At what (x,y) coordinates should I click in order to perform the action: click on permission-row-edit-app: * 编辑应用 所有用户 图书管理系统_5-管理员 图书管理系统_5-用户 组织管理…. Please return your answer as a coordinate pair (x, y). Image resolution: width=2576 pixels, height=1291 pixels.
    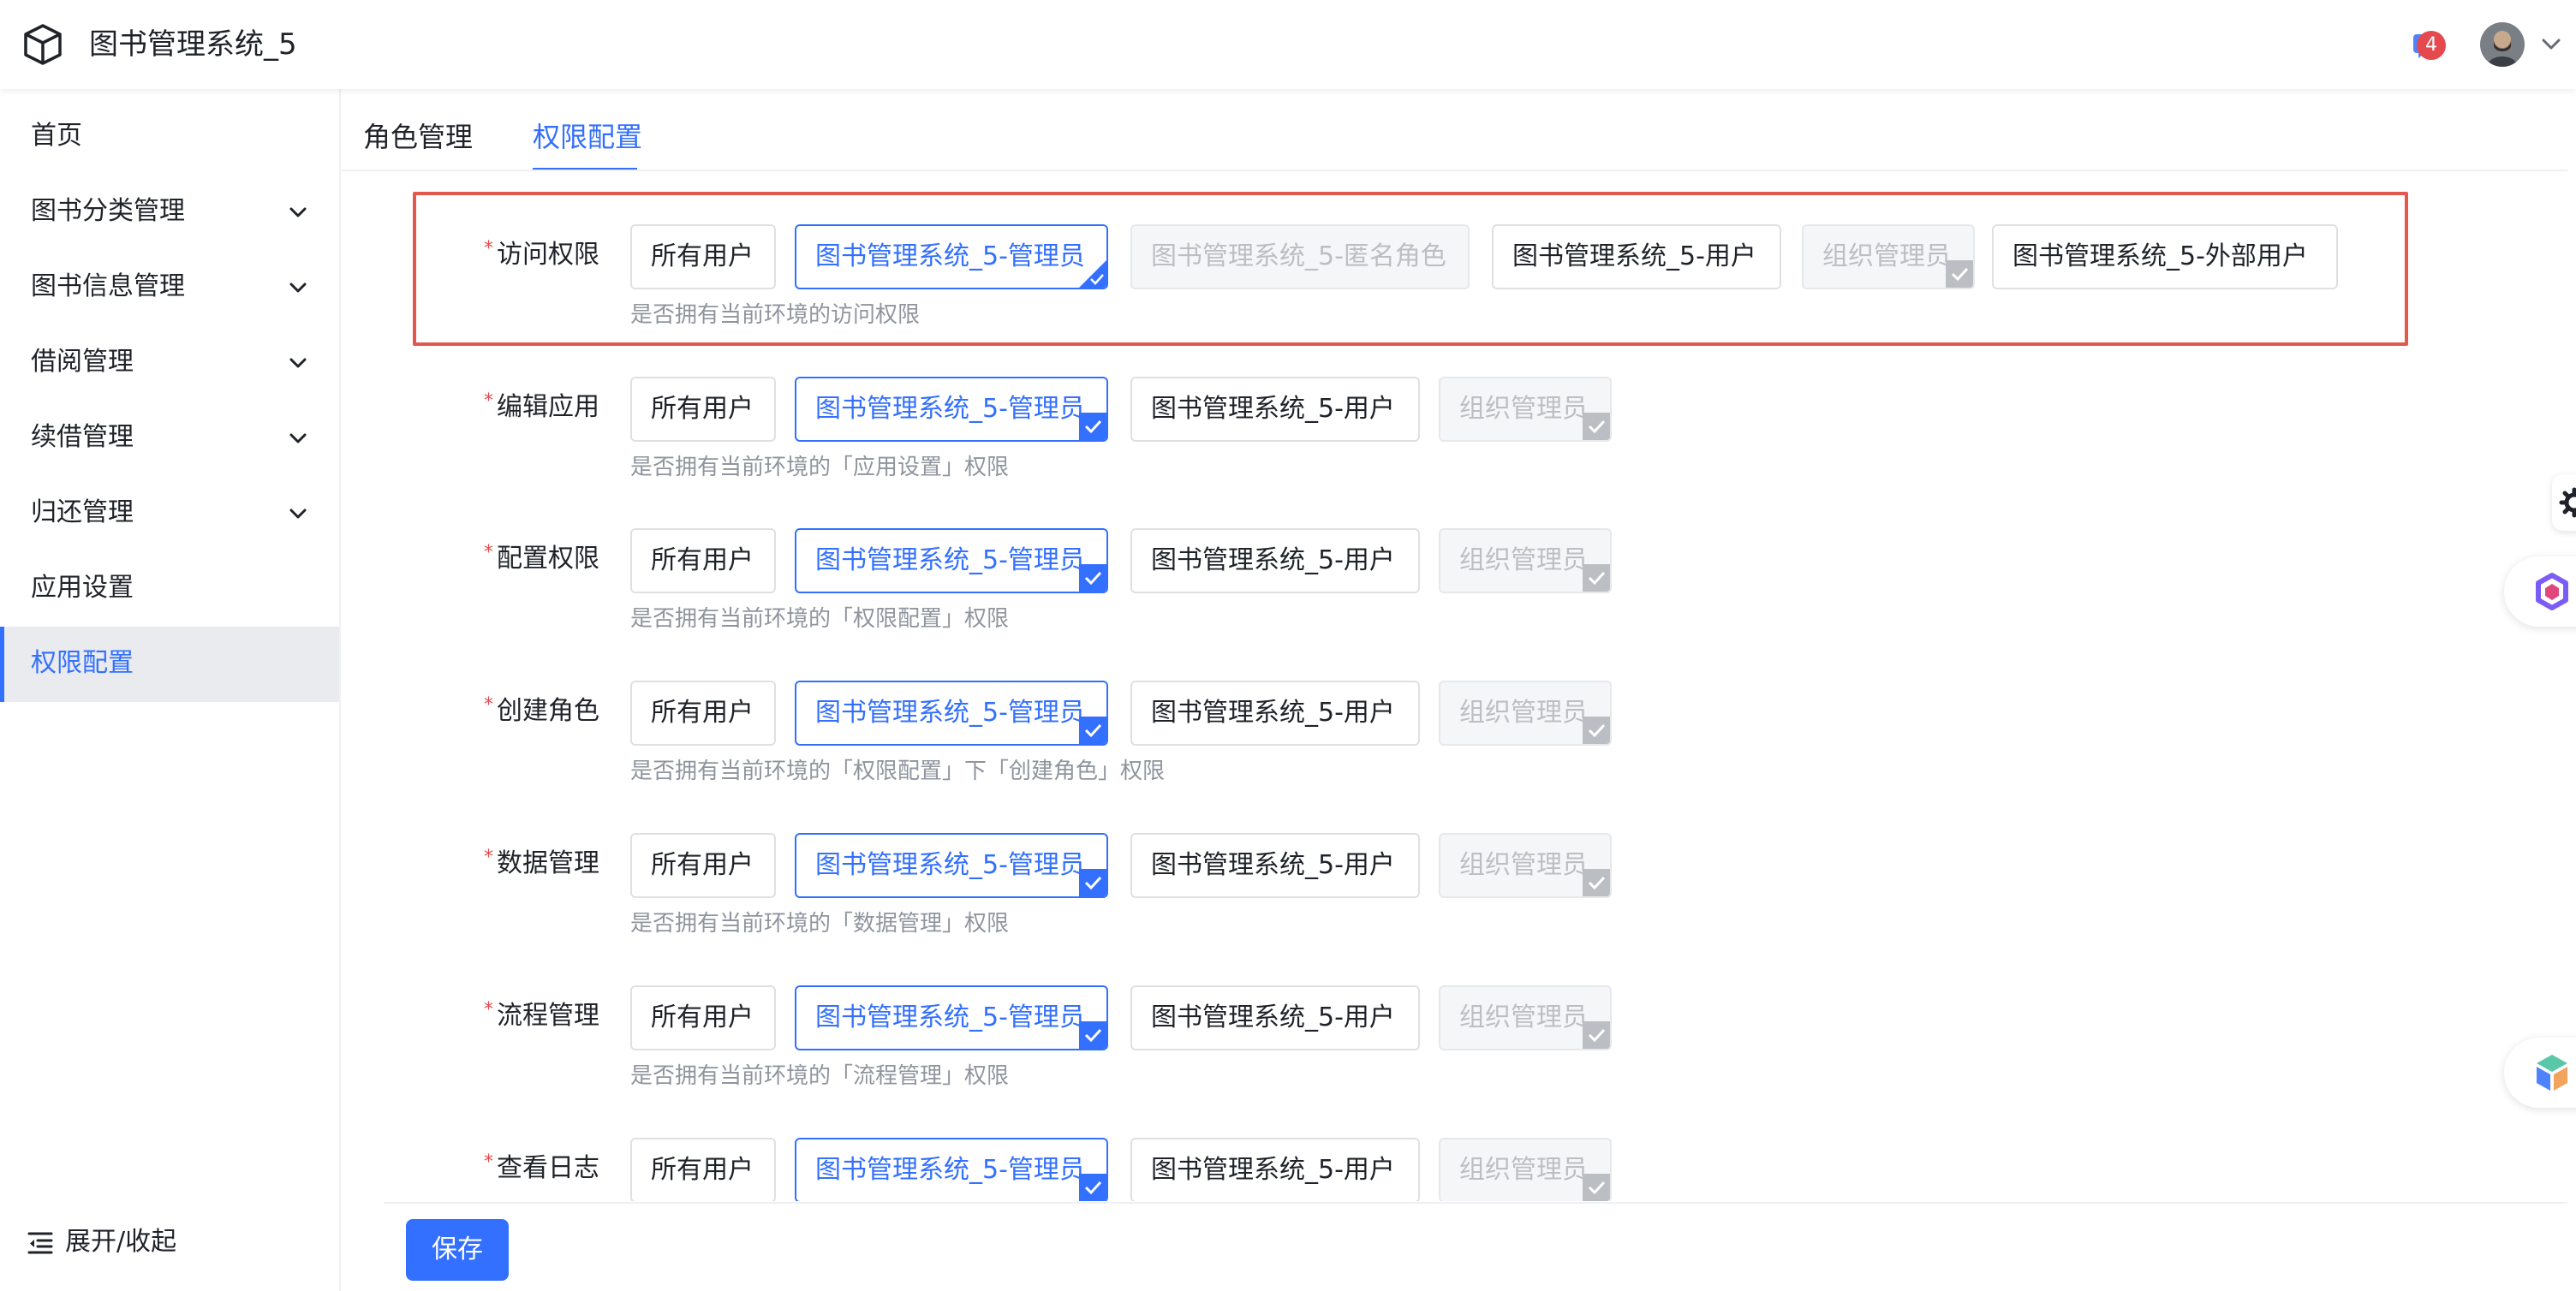
    Looking at the image, I should click on (1452, 441).